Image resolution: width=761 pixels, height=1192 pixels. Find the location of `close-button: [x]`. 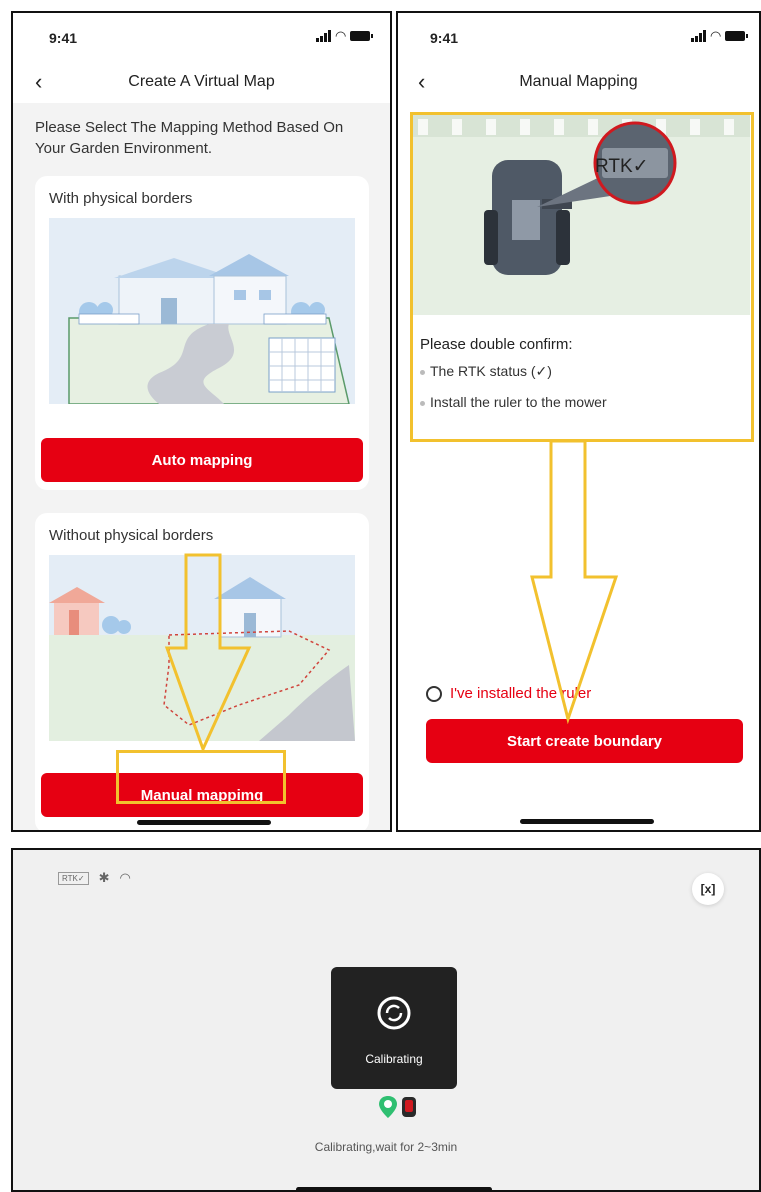

close-button: [x] is located at coordinates (708, 889).